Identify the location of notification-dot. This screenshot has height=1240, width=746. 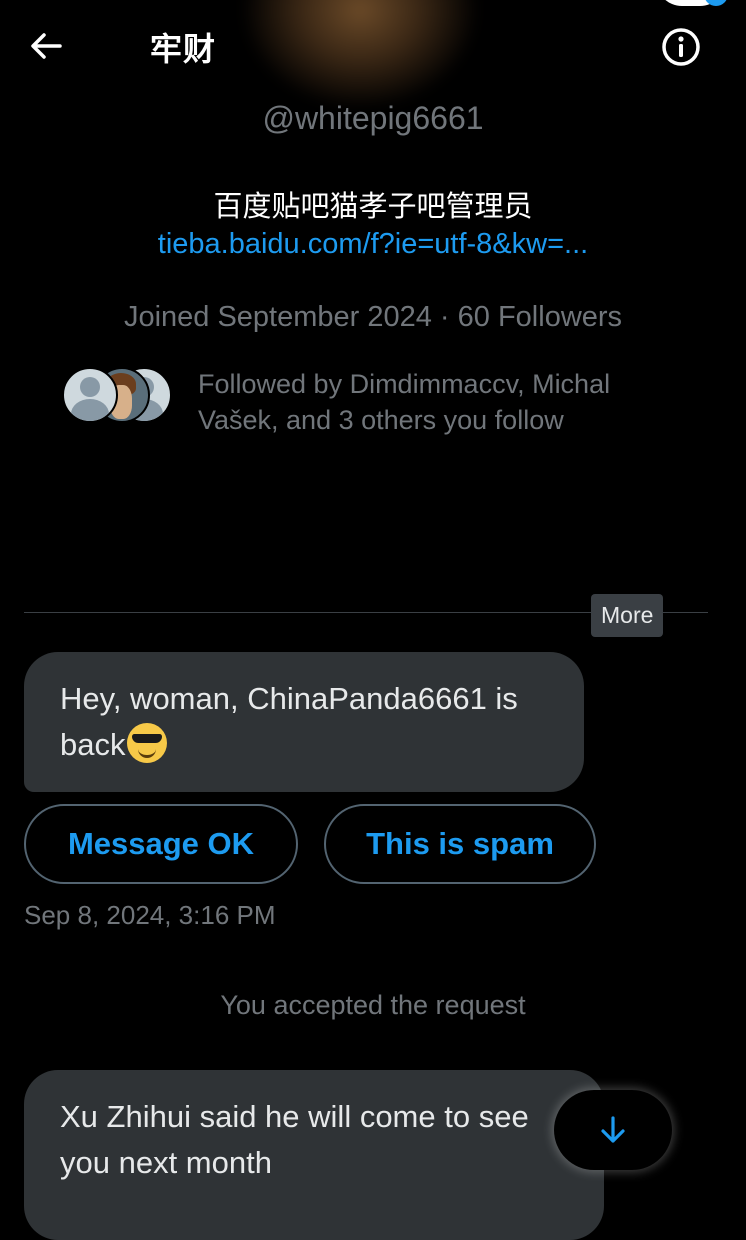
(716, 3).